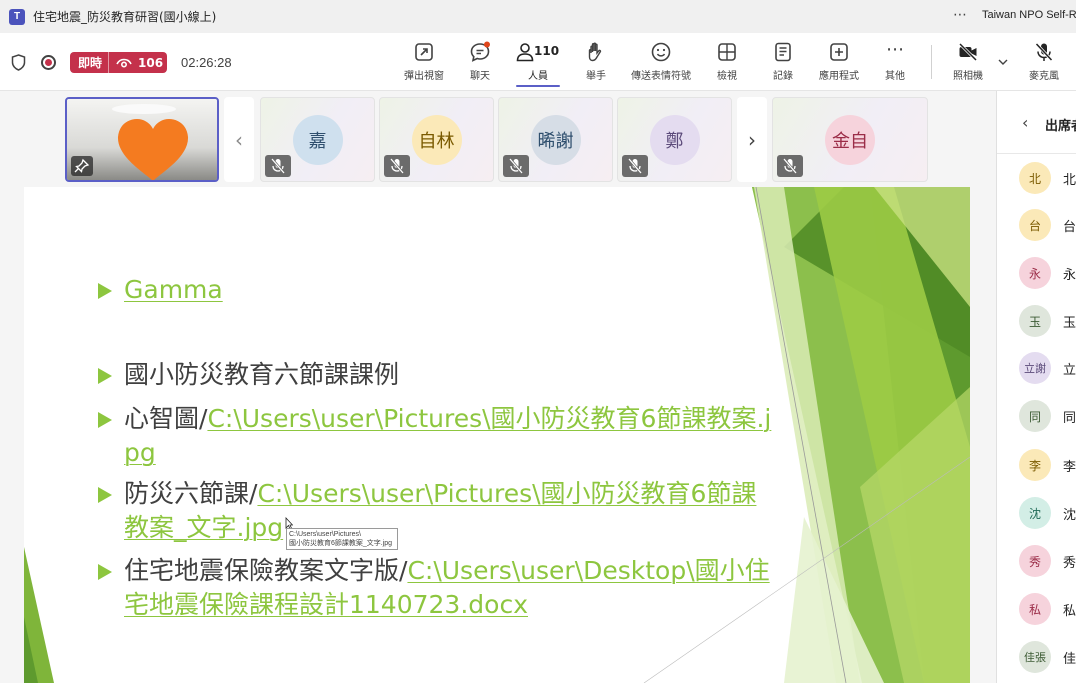 The image size is (1076, 683). Describe the element at coordinates (783, 76) in the screenshot. I see `notes-label: 記錄` at that location.